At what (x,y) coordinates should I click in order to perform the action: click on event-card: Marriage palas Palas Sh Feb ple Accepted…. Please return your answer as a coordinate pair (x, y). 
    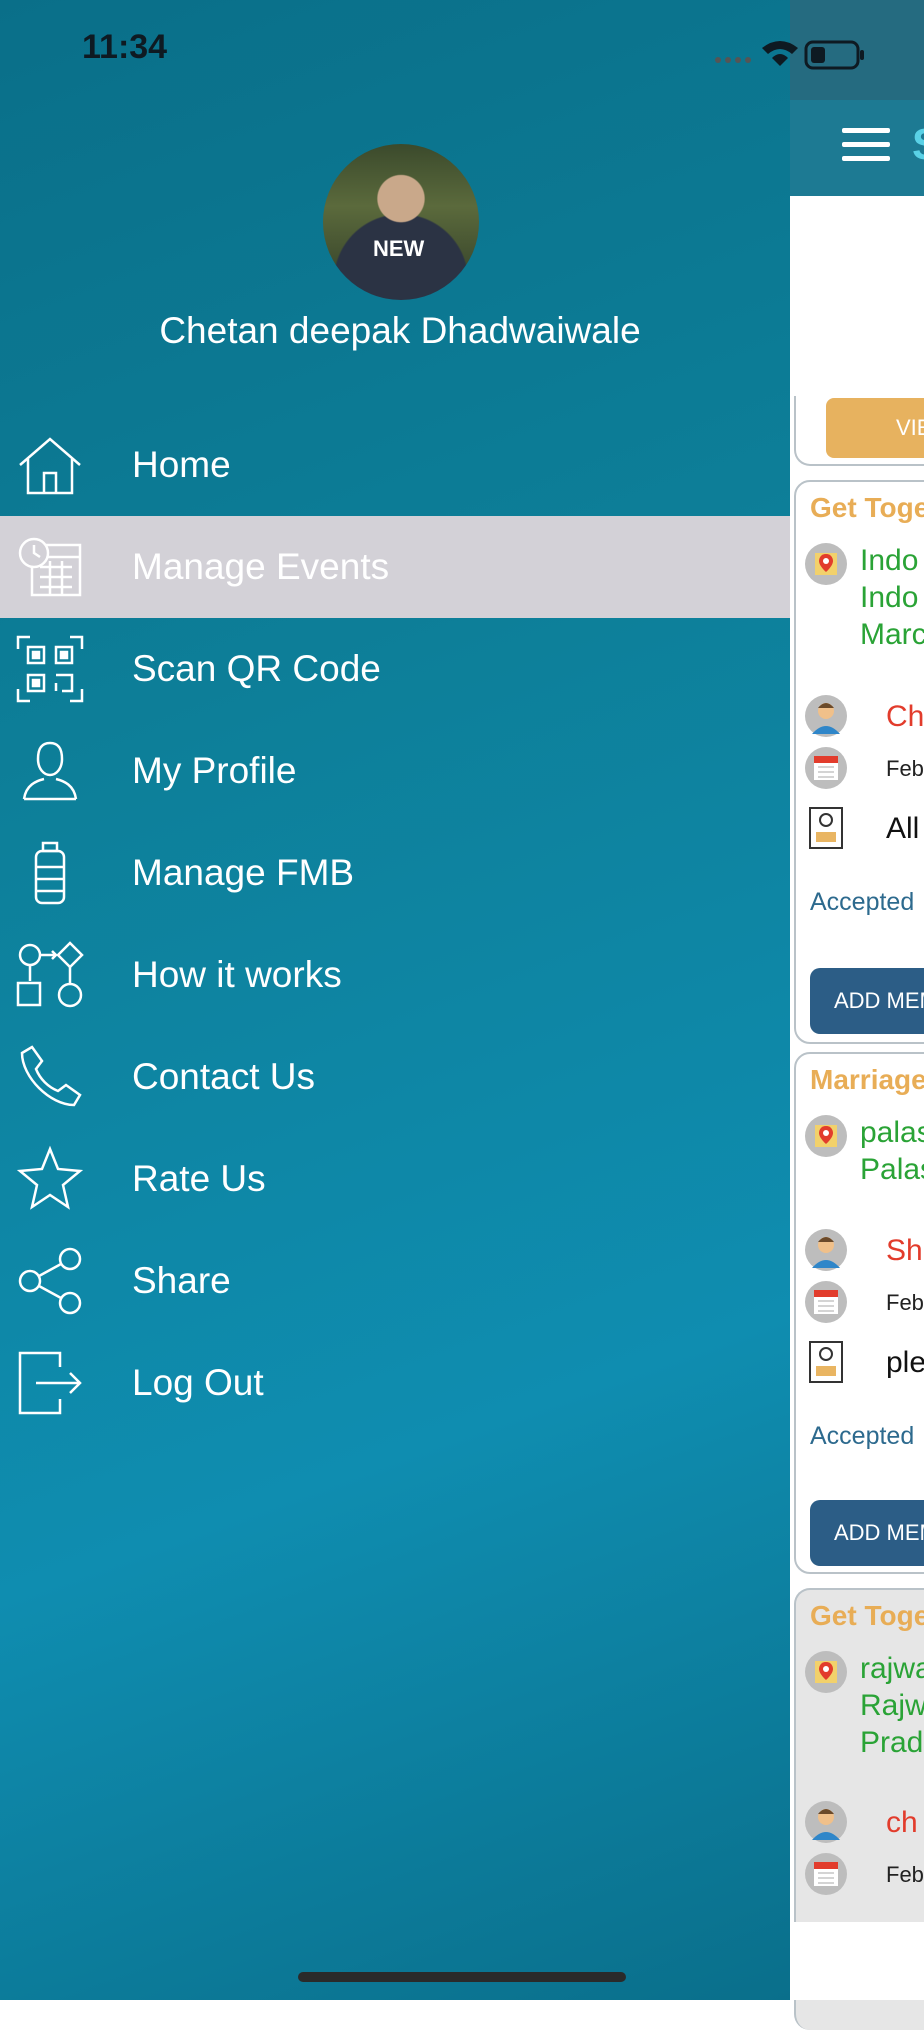
    Looking at the image, I should click on (859, 1313).